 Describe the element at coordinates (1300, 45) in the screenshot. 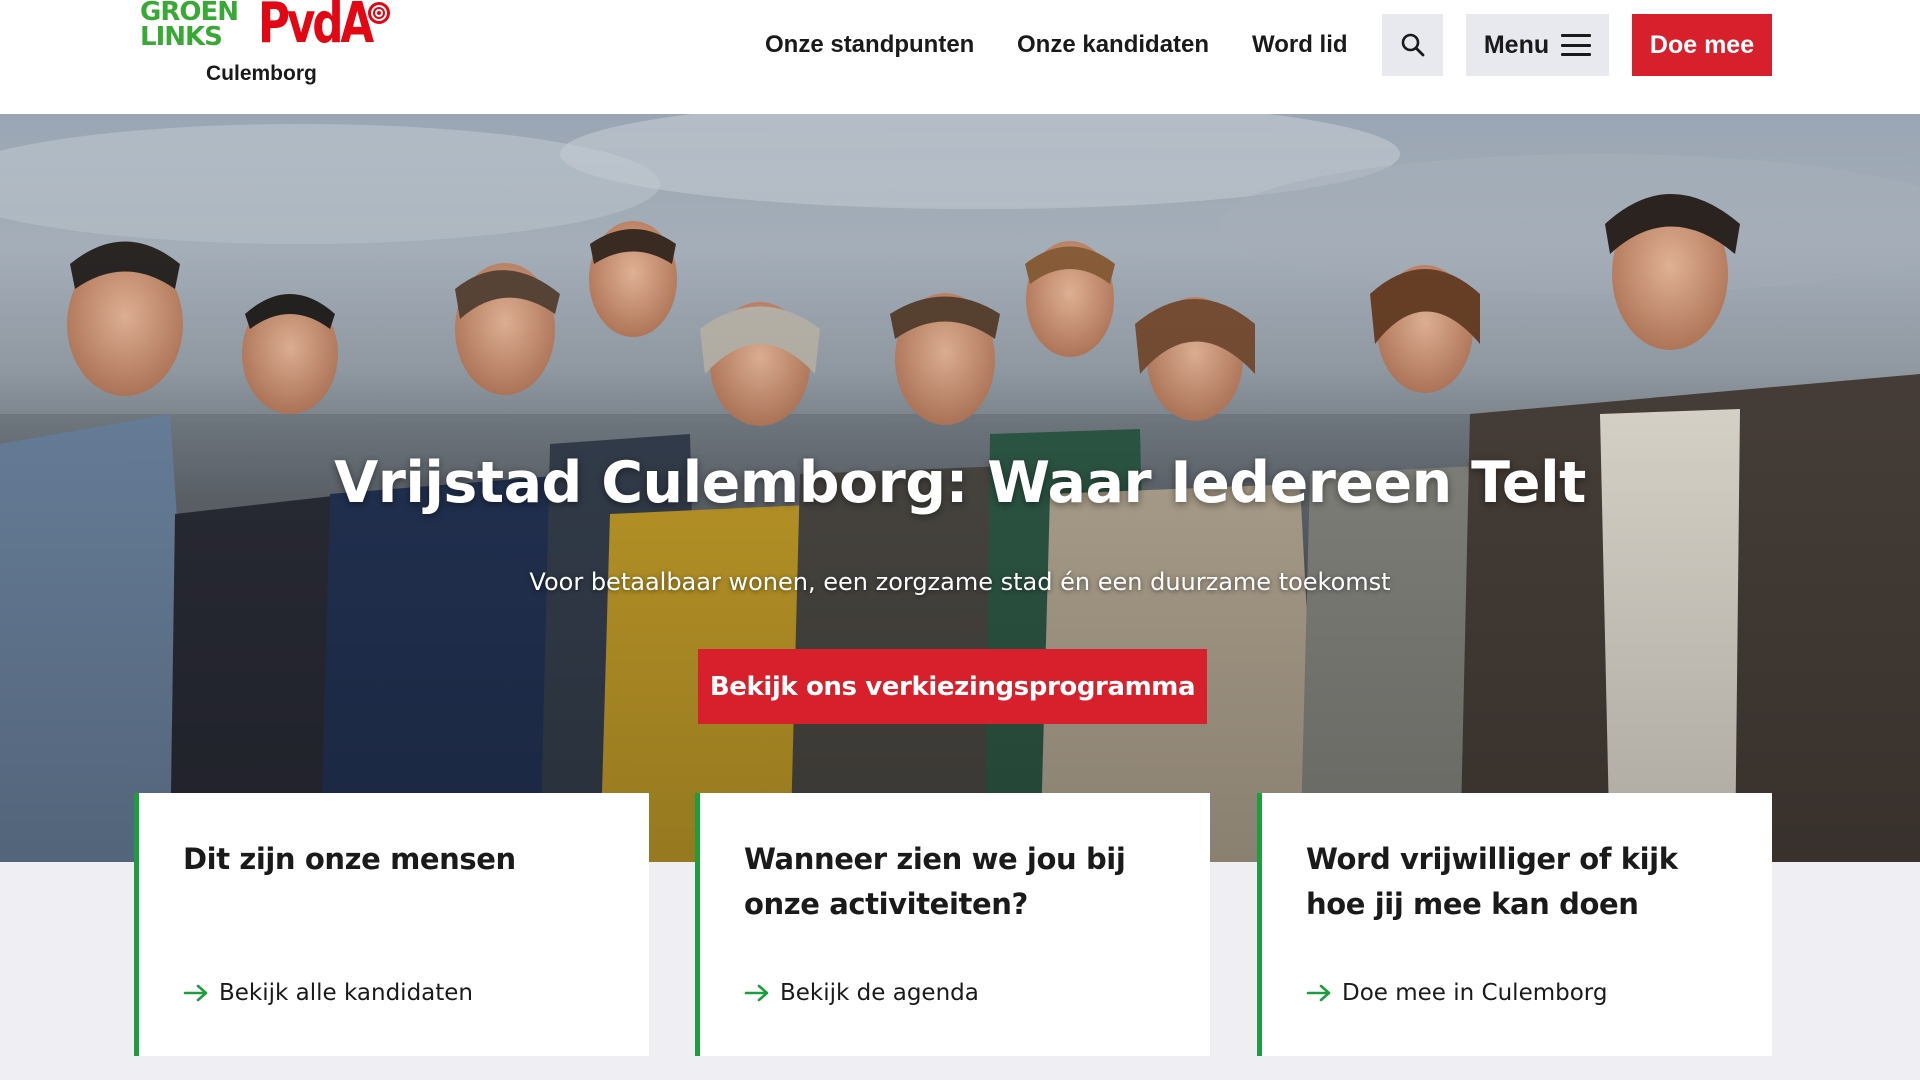

I see `nav-link-word-lid: Word lid` at that location.